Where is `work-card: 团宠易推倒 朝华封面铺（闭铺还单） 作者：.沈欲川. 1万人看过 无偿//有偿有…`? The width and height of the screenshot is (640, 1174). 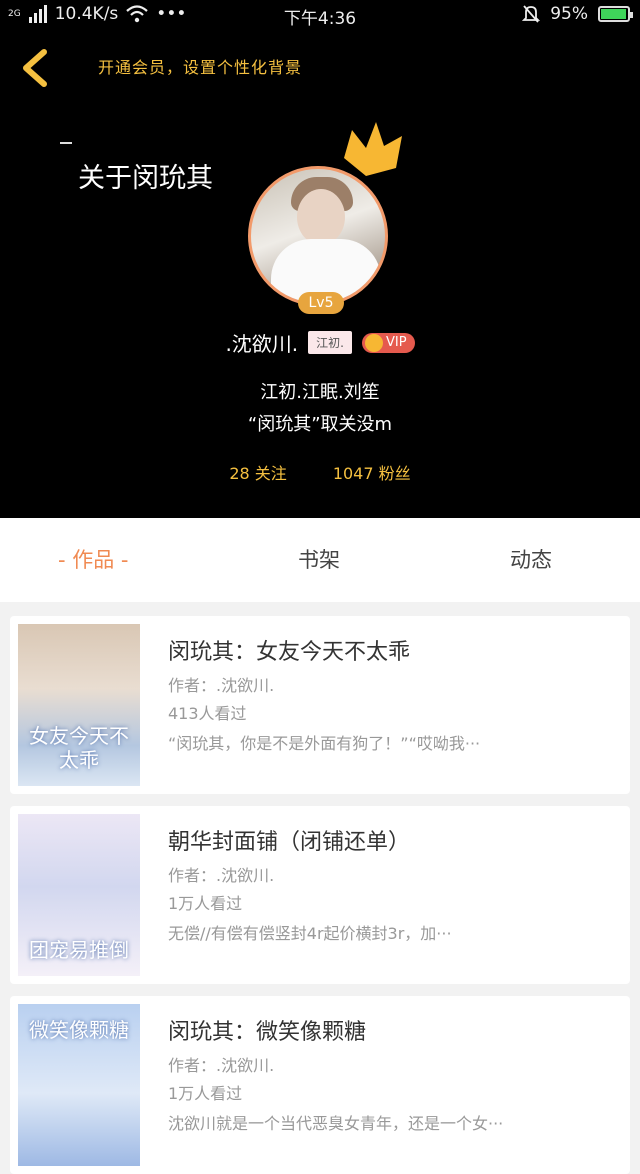
work-card: 团宠易推倒 朝华封面铺（闭铺还单） 作者：.沈欲川. 1万人看过 无偿//有偿有… is located at coordinates (320, 895).